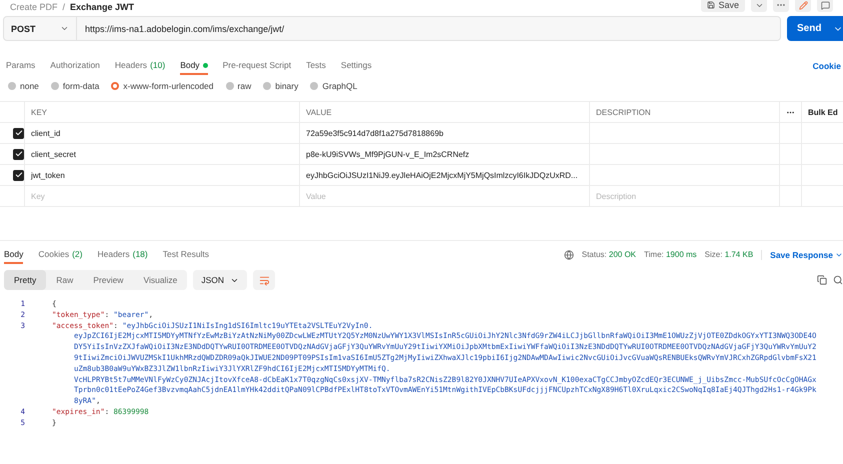  I want to click on size-text: Size: 1.74 KB, so click(729, 254).